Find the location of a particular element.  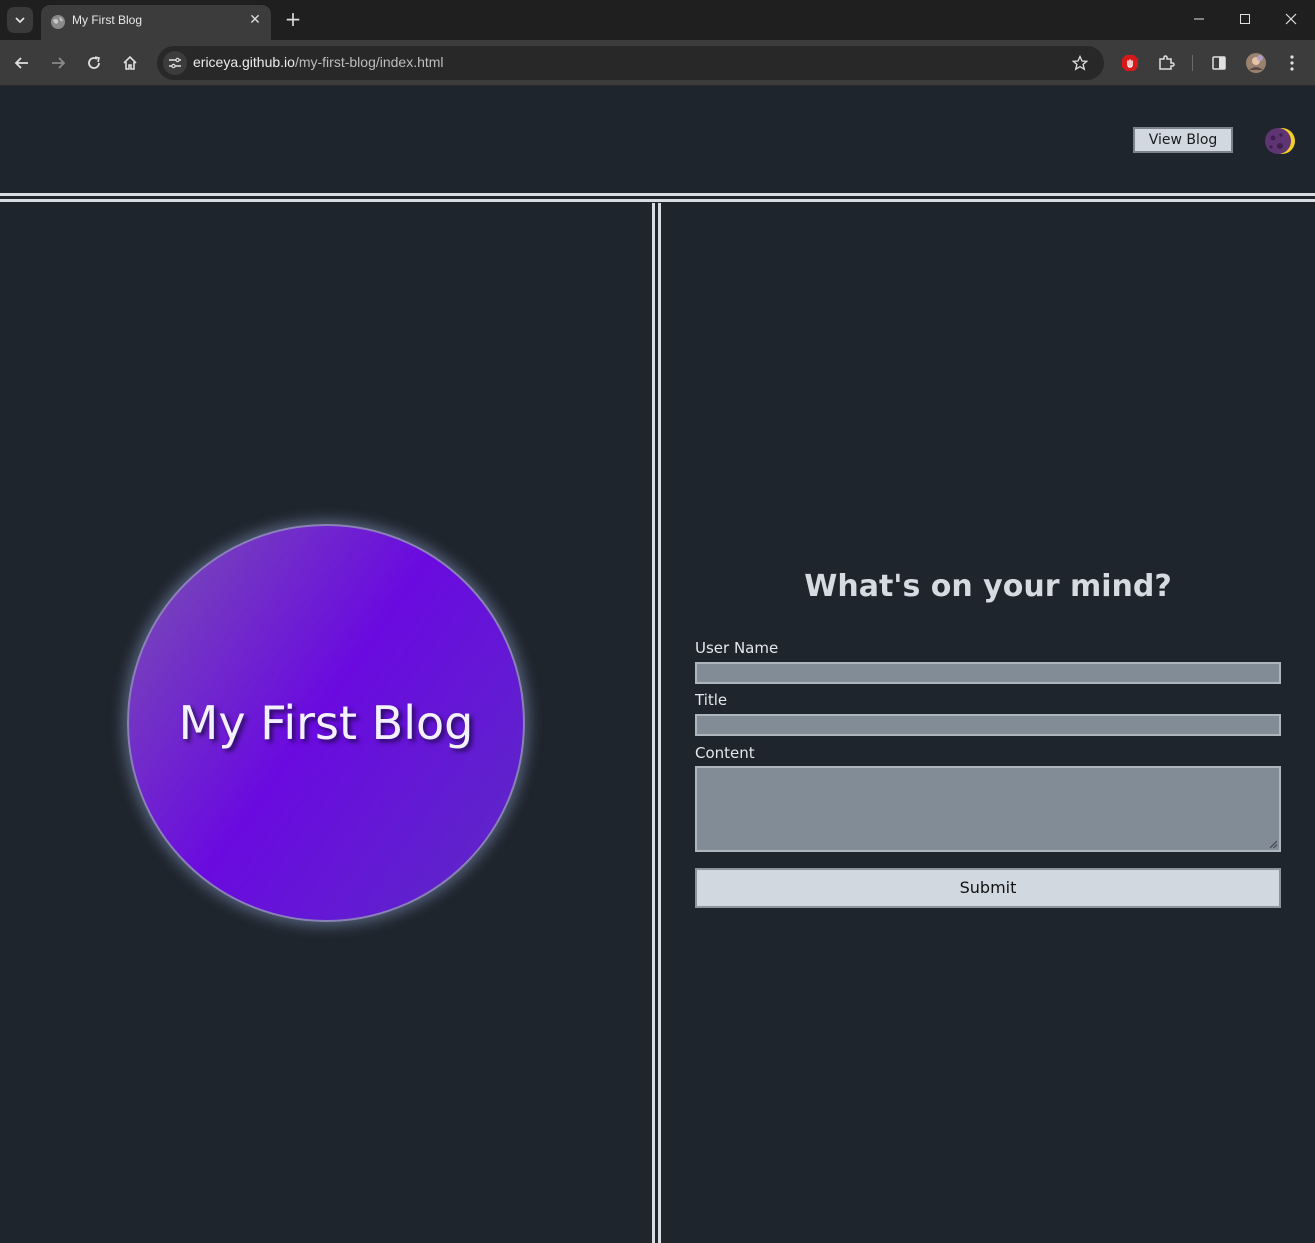

tab-search-button is located at coordinates (20, 20).